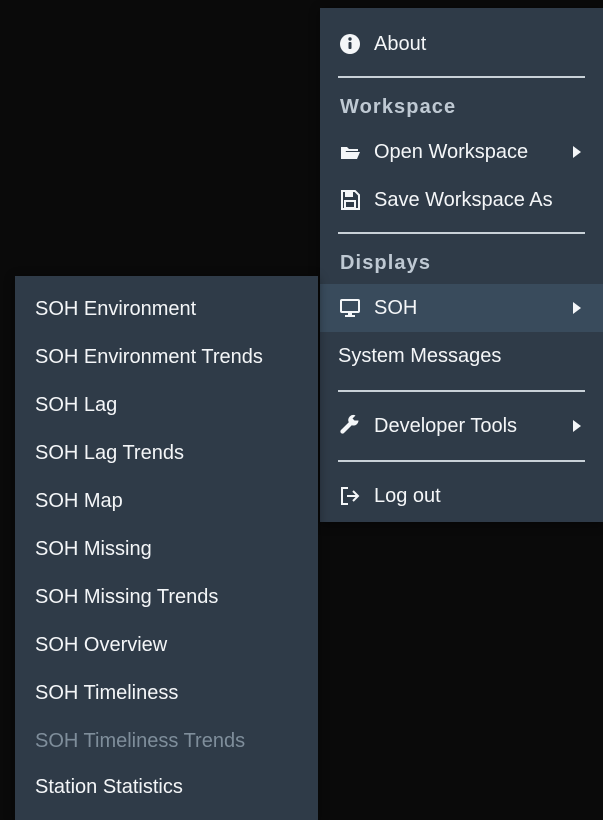 The image size is (603, 820). I want to click on submenu-item-soh-lag: SOH Lag, so click(166, 405).